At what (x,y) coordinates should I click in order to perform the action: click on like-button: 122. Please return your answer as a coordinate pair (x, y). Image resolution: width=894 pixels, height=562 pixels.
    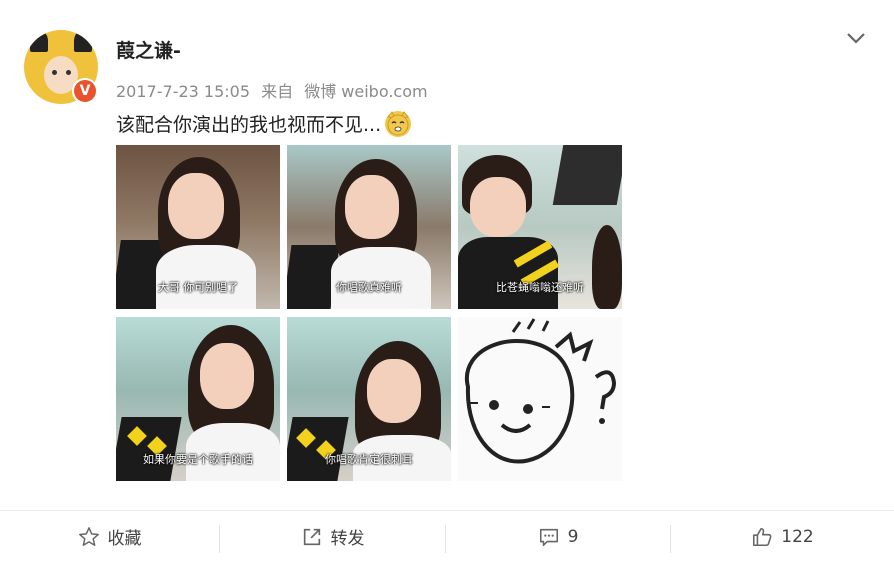
    Looking at the image, I should click on (782, 536).